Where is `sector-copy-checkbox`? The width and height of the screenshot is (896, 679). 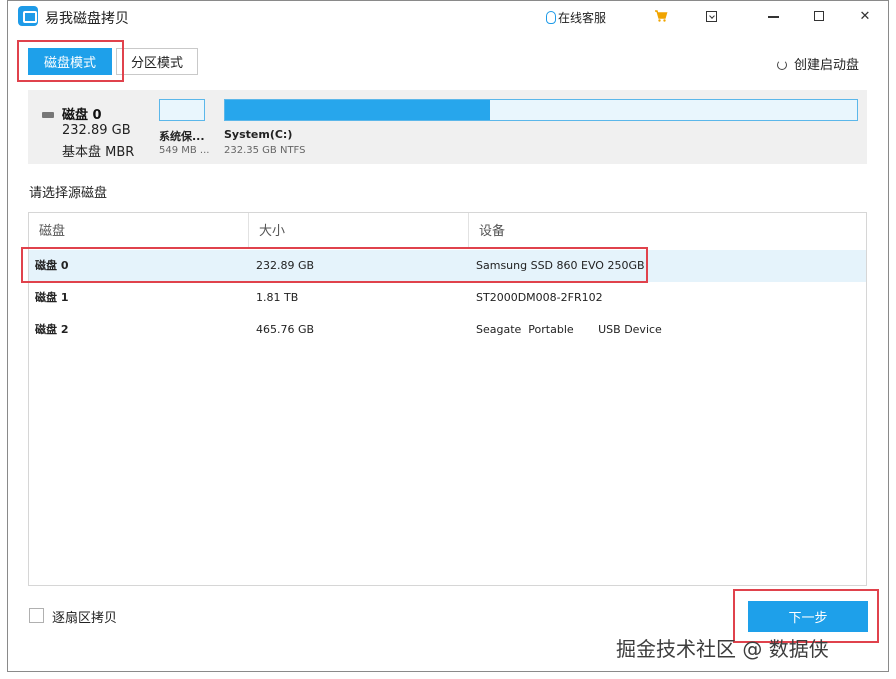
sector-copy-checkbox is located at coordinates (36, 615).